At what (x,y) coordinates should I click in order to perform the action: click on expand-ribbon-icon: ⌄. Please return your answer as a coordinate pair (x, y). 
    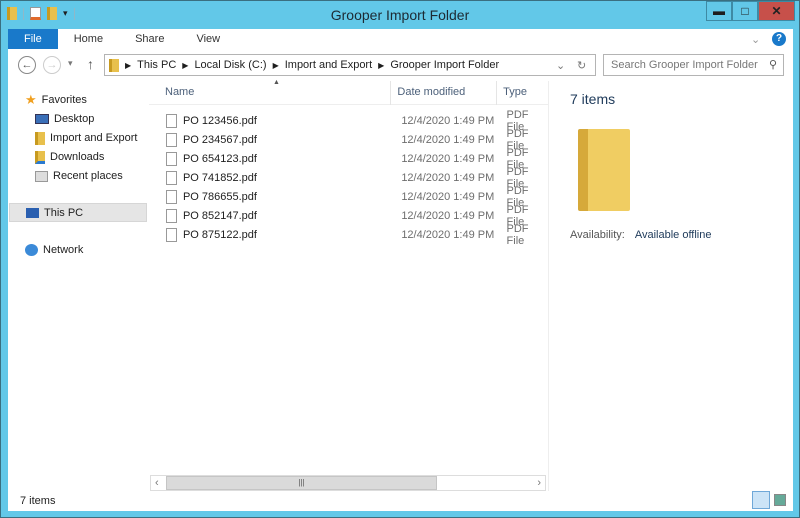
    Looking at the image, I should click on (755, 39).